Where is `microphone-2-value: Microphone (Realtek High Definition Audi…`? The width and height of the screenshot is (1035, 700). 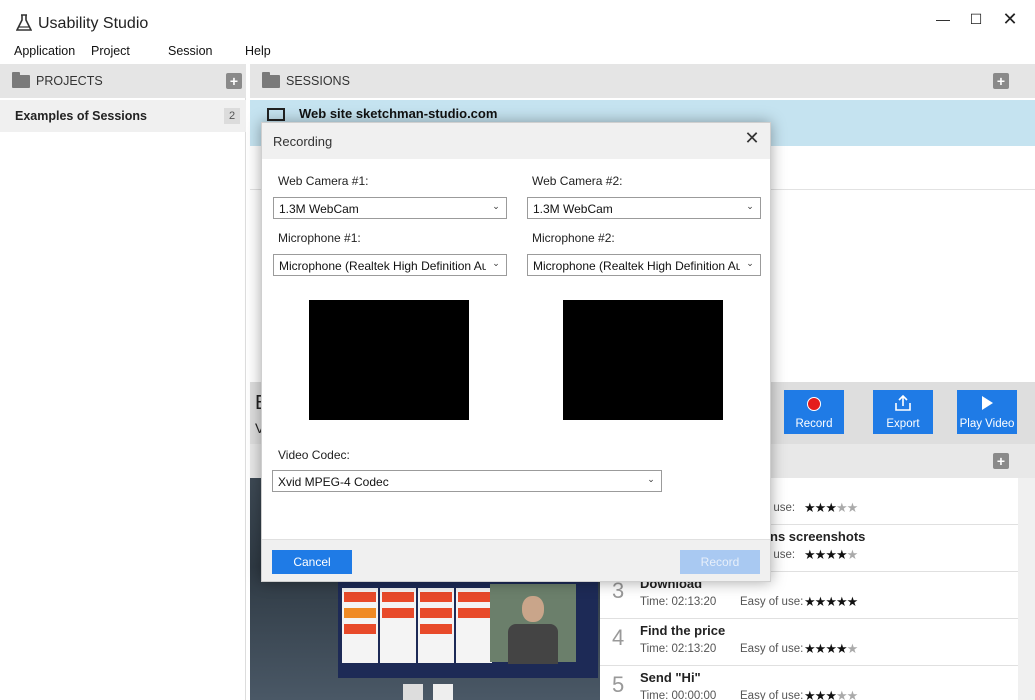 microphone-2-value: Microphone (Realtek High Definition Audi… is located at coordinates (636, 266).